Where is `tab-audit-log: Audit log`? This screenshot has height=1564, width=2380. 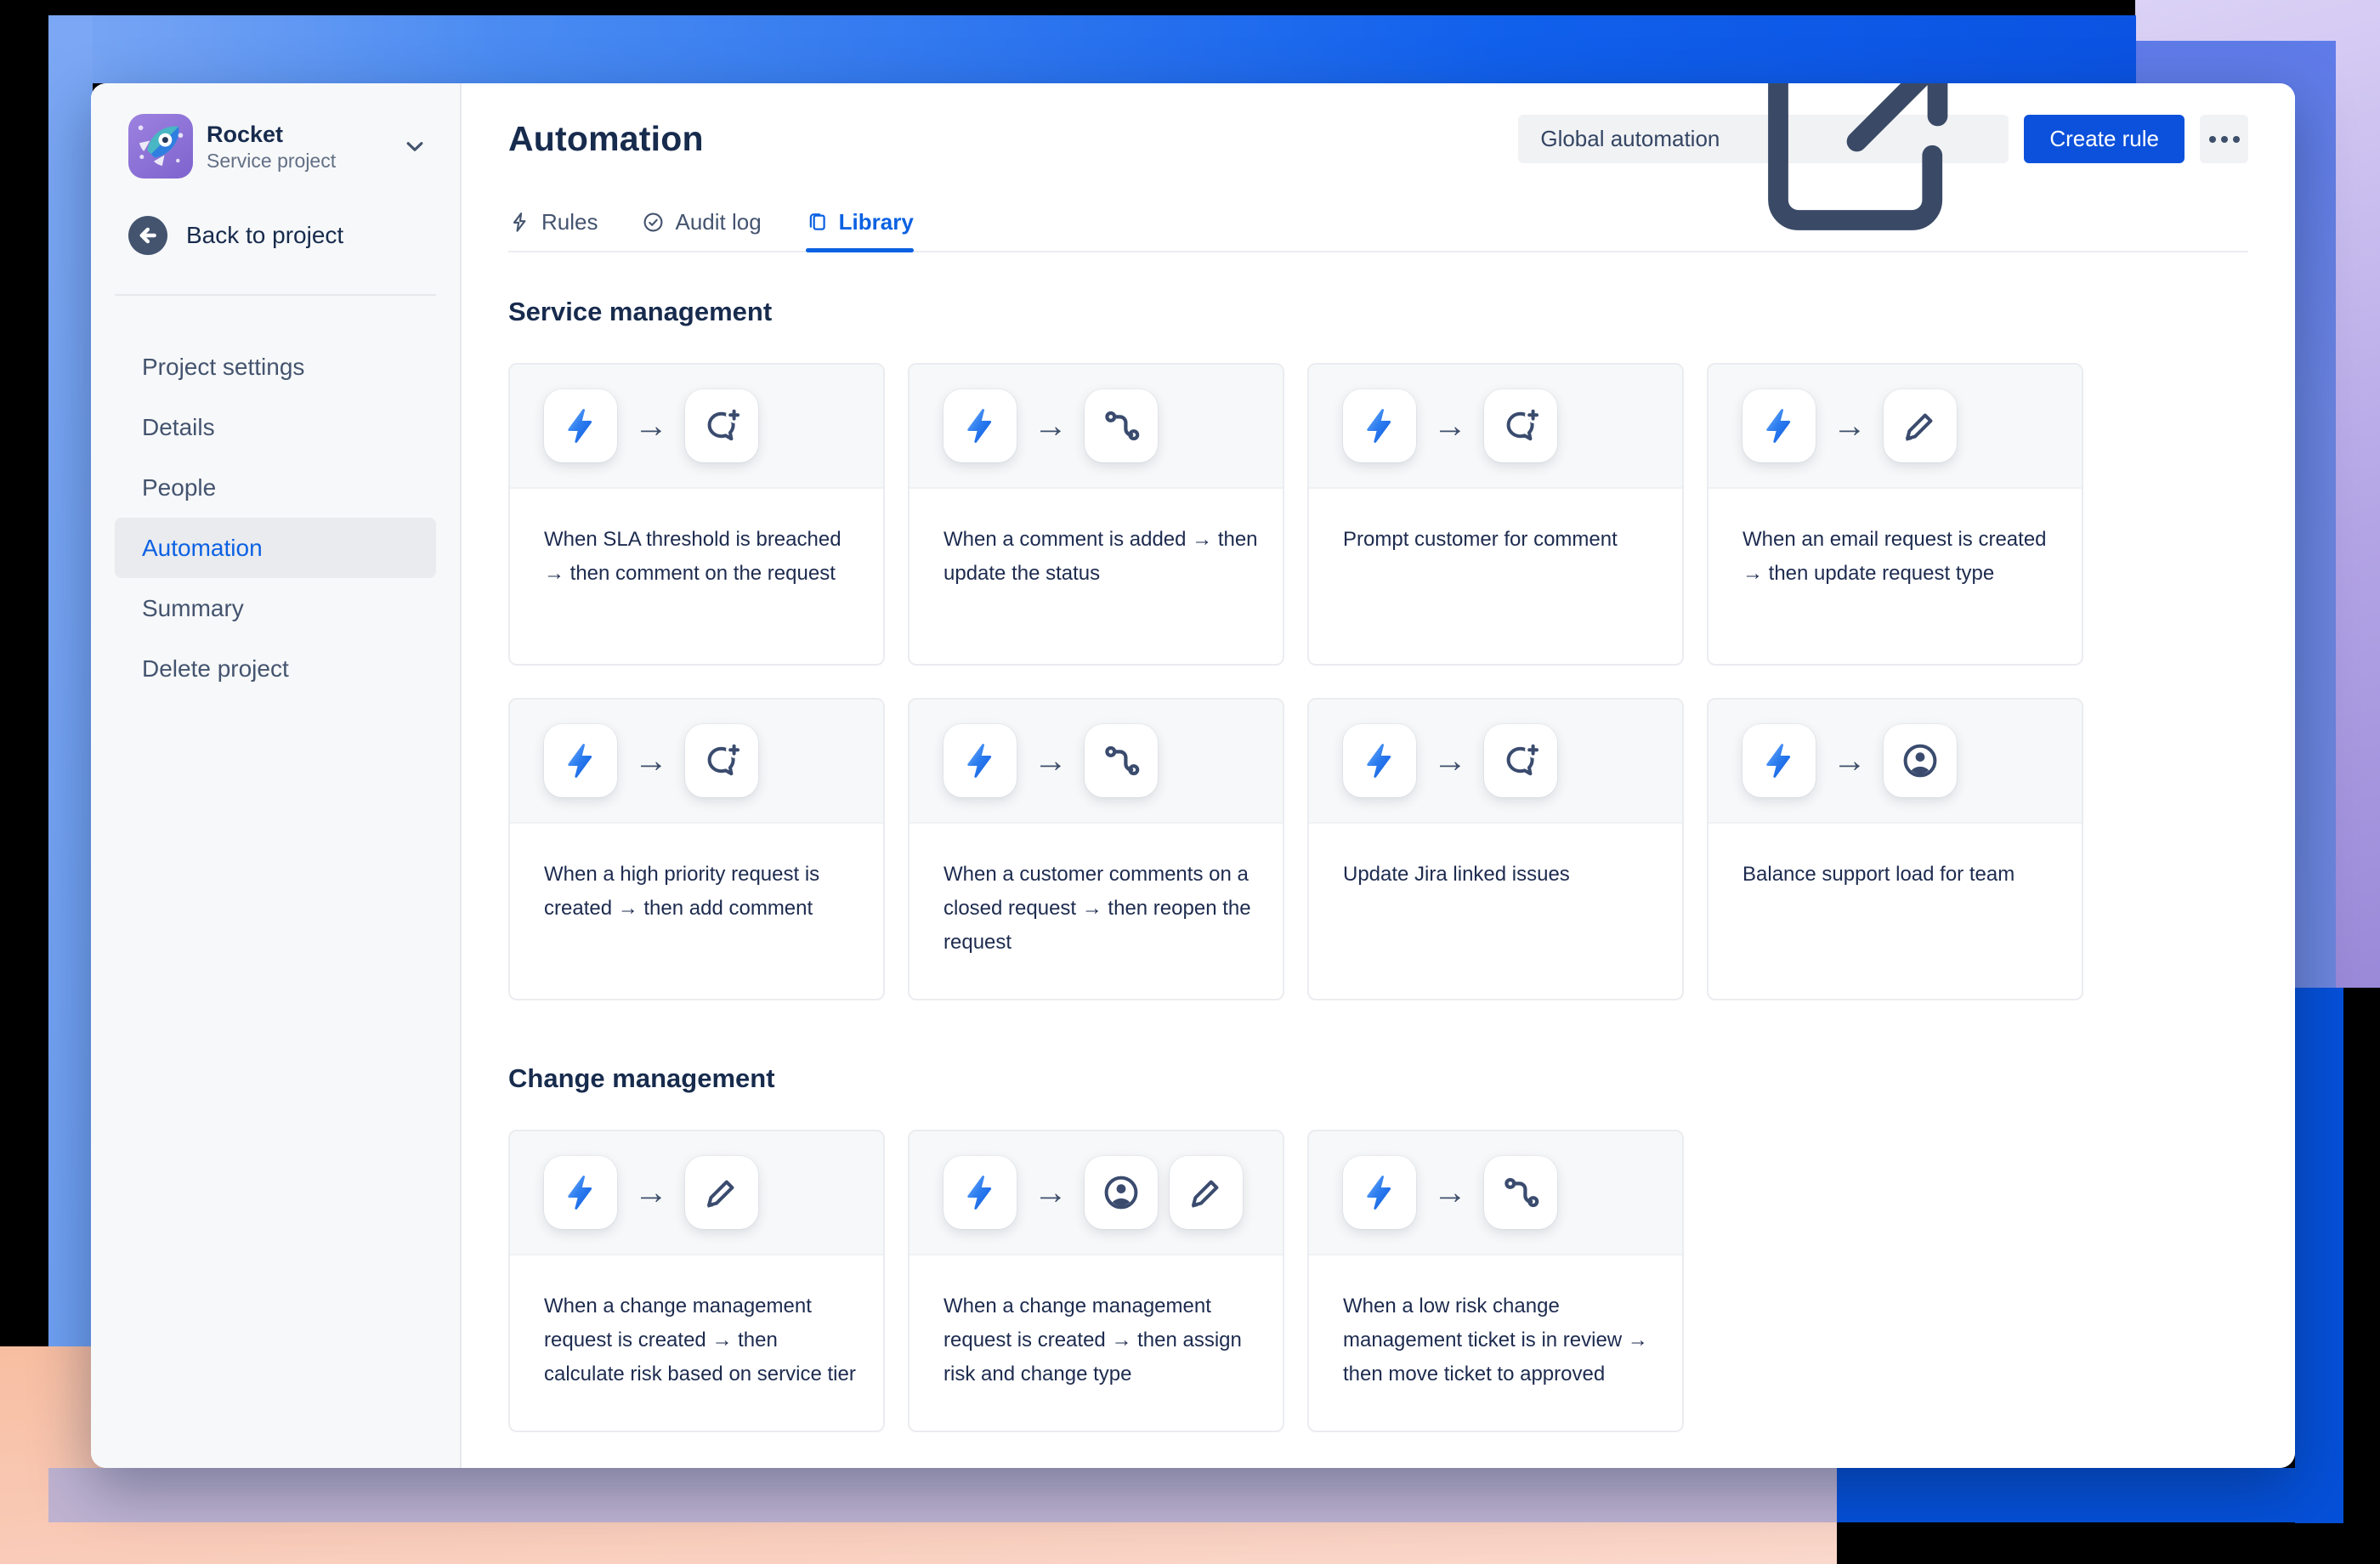 tab-audit-log: Audit log is located at coordinates (702, 230).